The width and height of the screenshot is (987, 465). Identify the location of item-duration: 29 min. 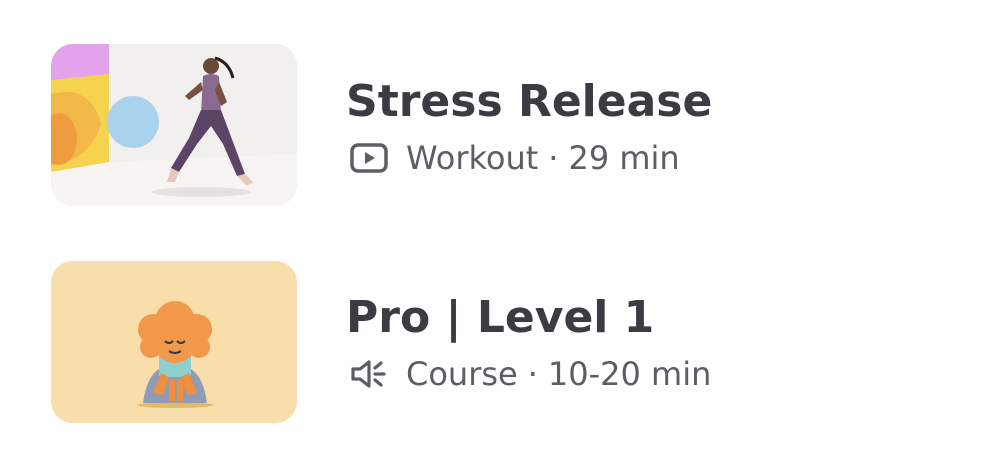
(624, 158).